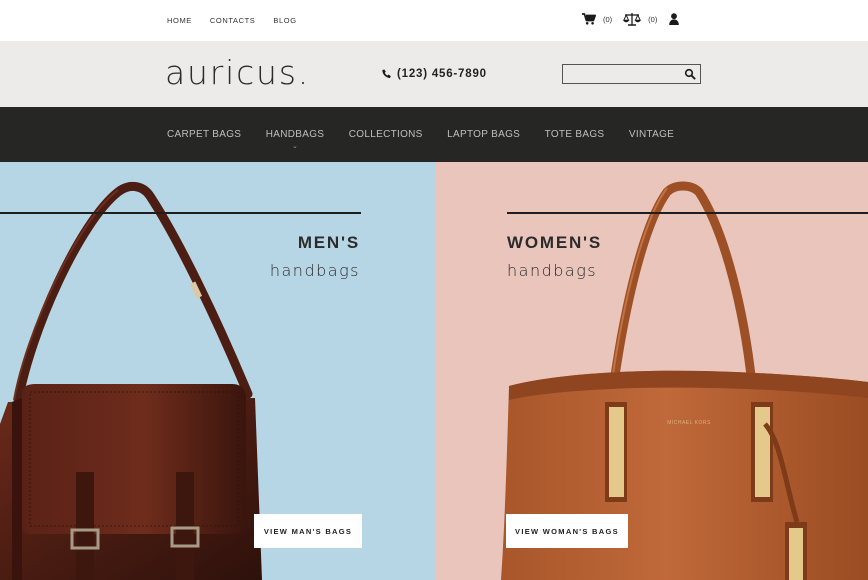 This screenshot has width=868, height=580. I want to click on chevron-down-icon: ⌄, so click(295, 146).